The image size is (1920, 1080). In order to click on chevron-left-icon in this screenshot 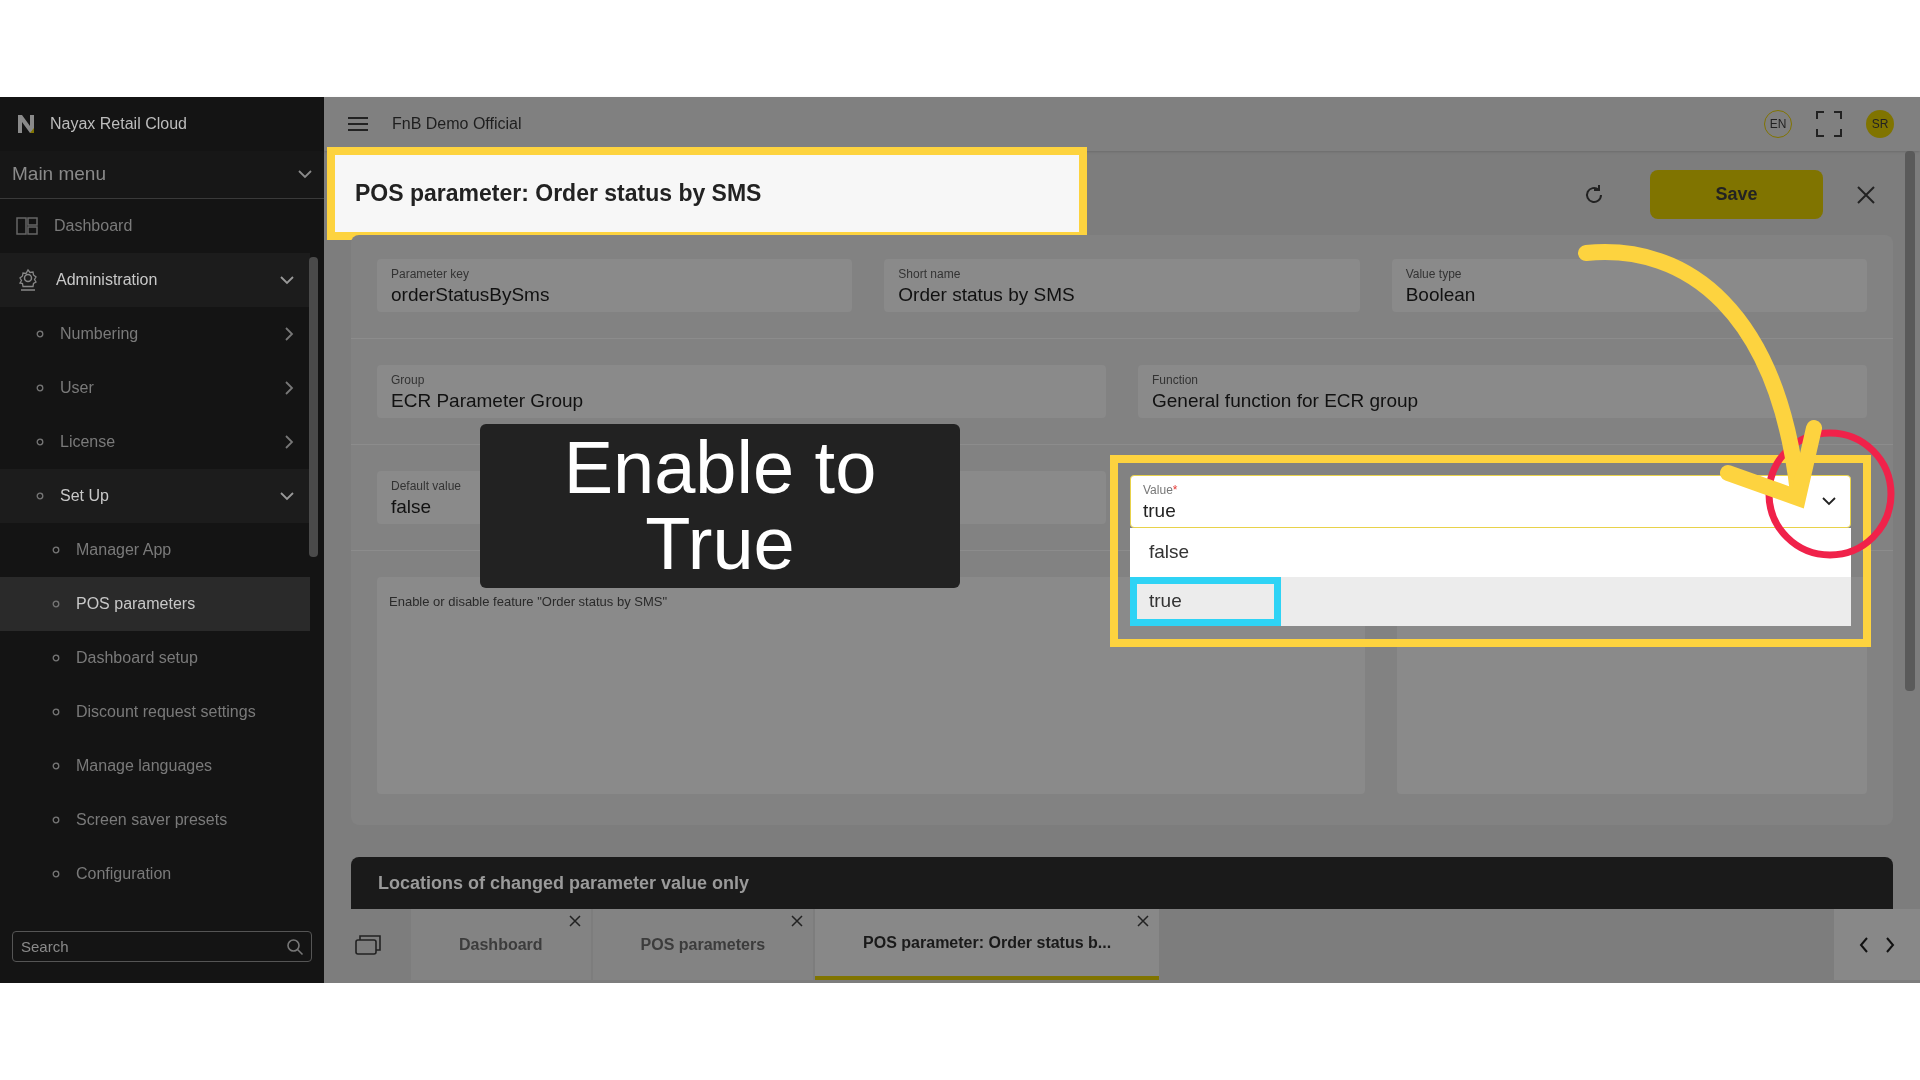, I will do `click(1864, 944)`.